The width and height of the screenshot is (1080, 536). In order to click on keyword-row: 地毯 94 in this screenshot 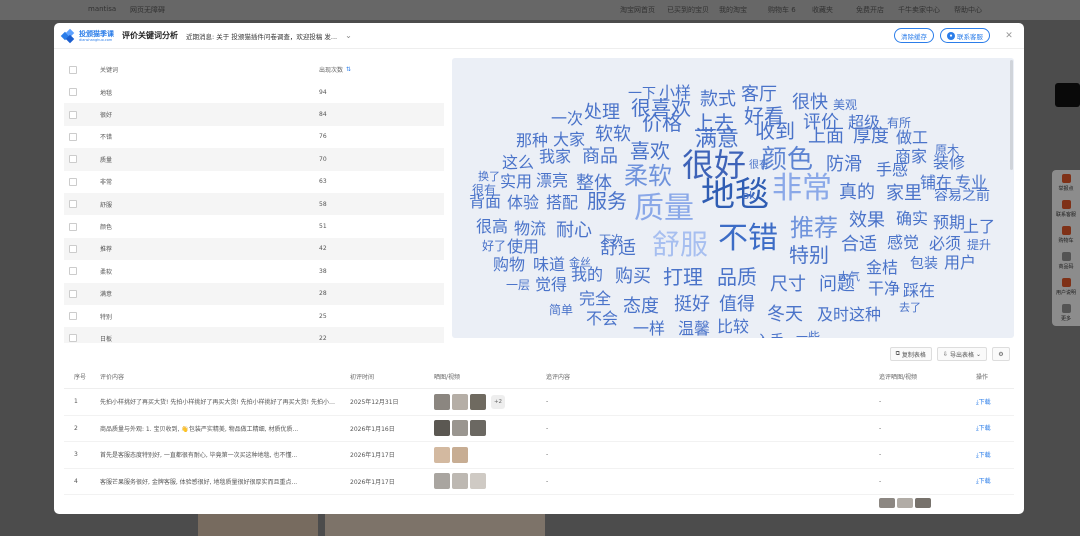, I will do `click(254, 92)`.